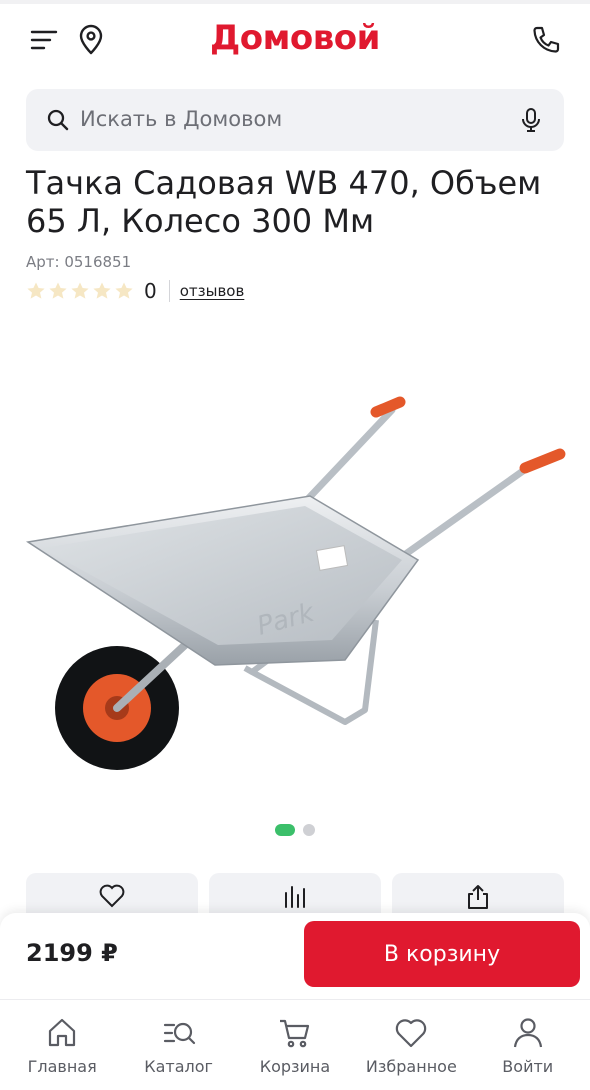 The height and width of the screenshot is (1090, 590). Describe the element at coordinates (309, 830) in the screenshot. I see `pagination-dot` at that location.